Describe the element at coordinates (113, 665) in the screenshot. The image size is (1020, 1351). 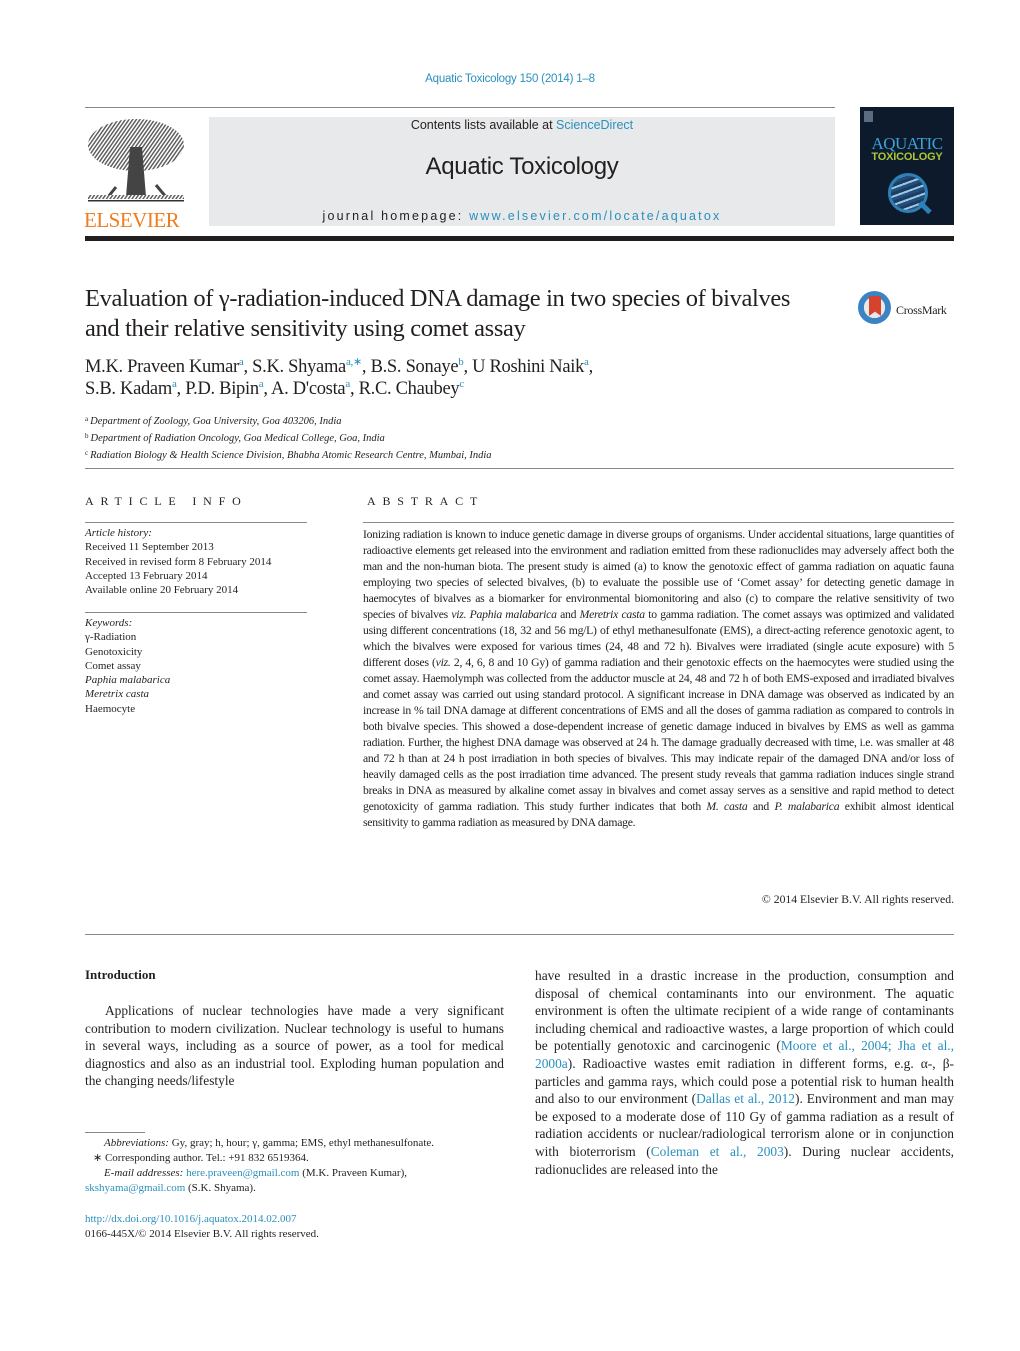
I see `keyword-item: Comet assay` at that location.